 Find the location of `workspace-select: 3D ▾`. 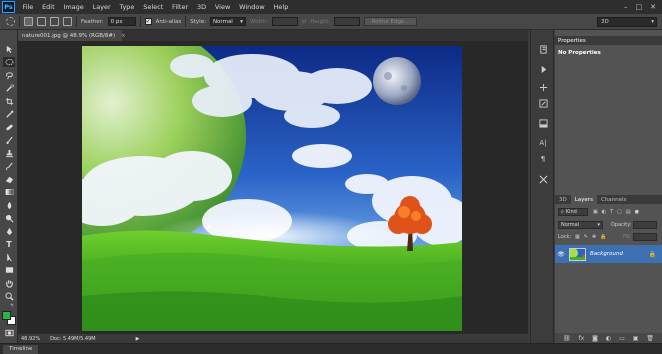

workspace-select: 3D ▾ is located at coordinates (627, 22).